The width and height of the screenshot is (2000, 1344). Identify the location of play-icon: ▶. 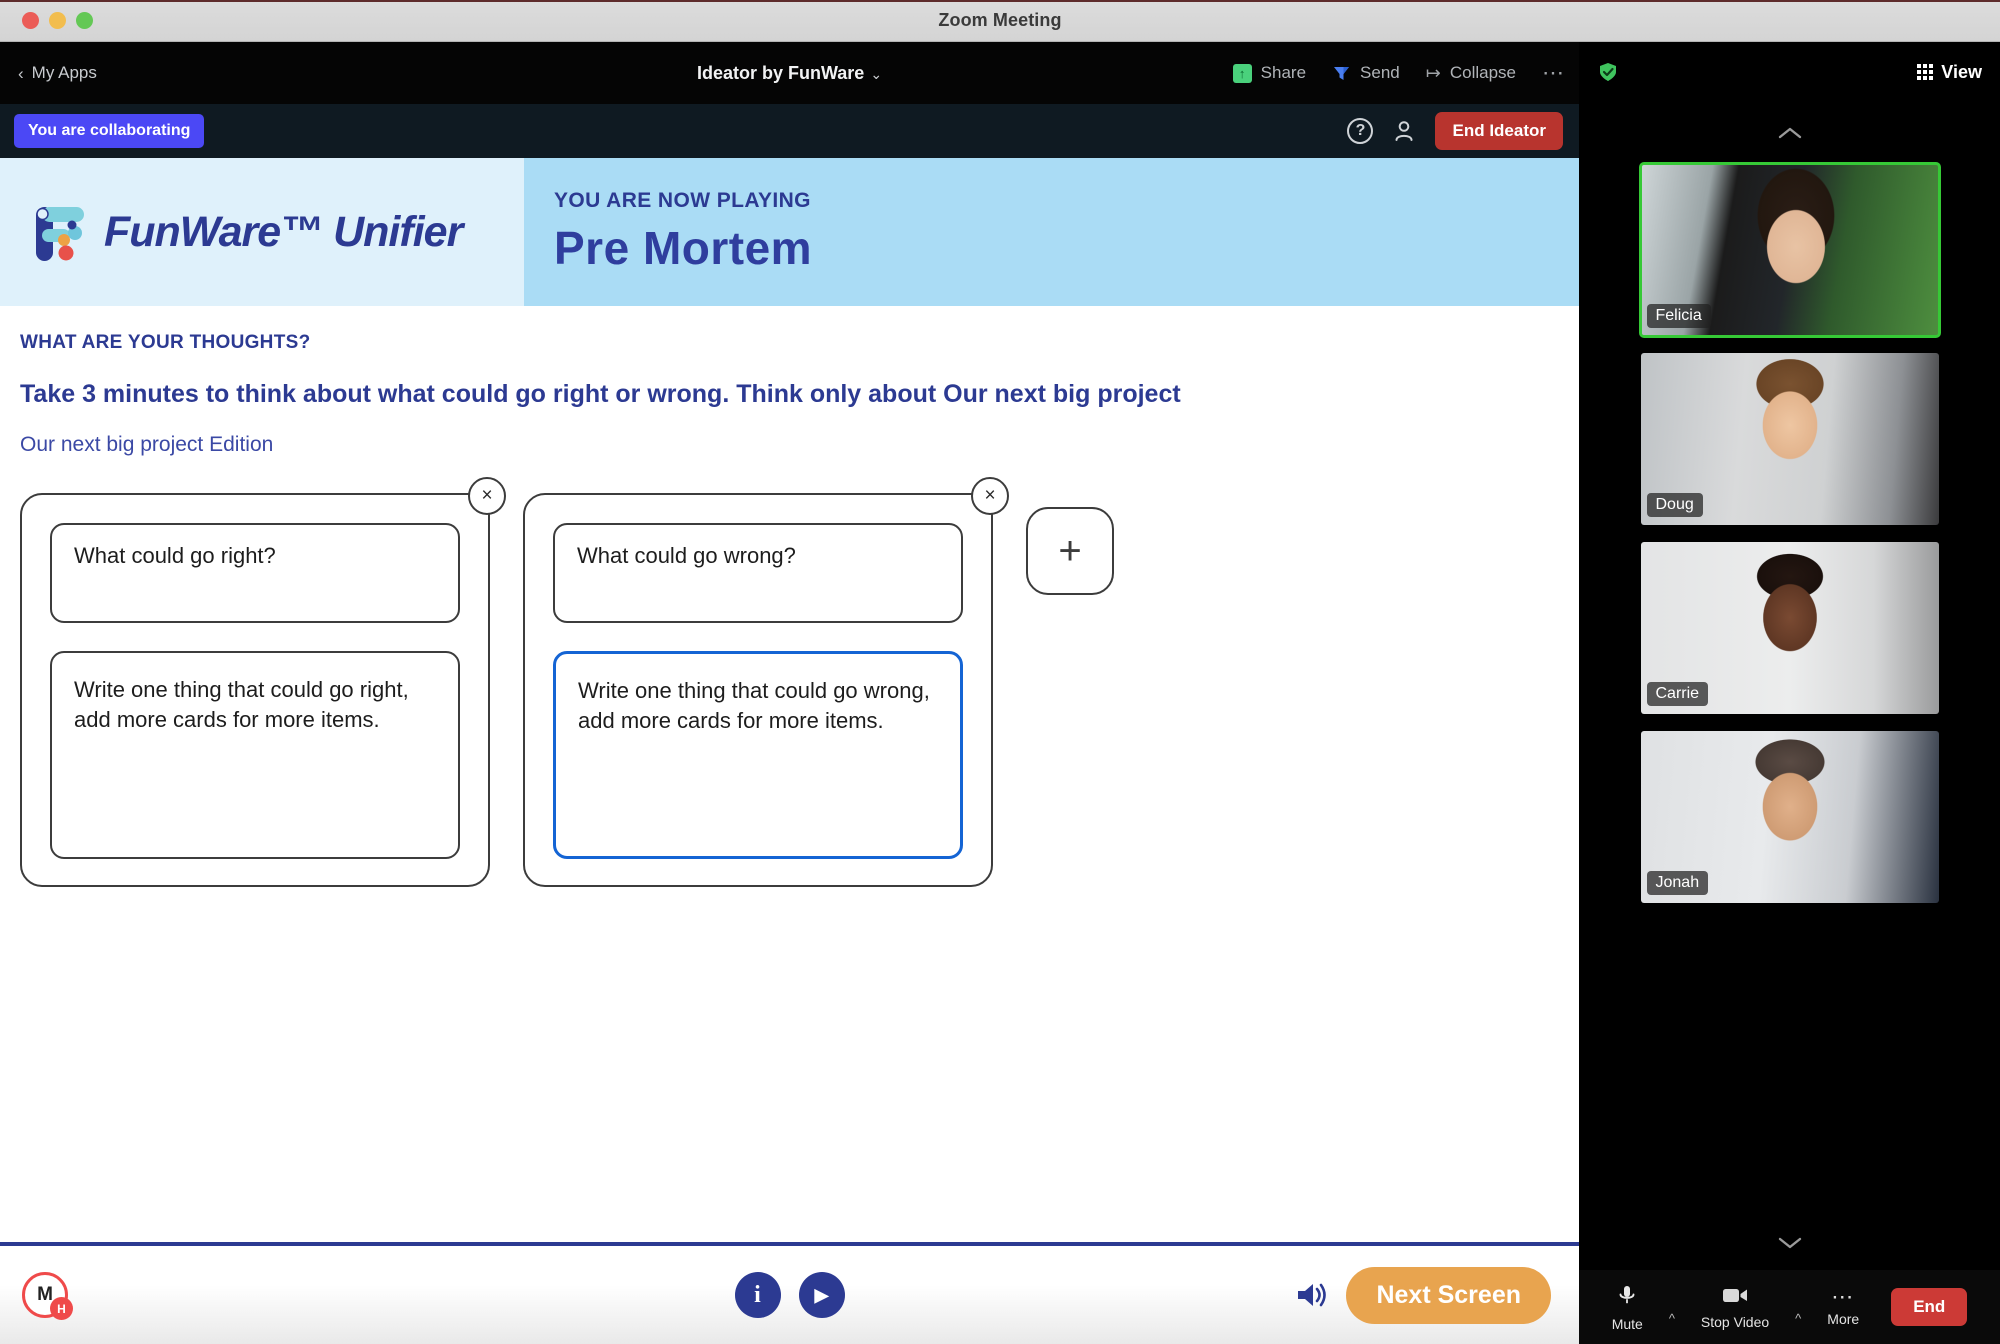
(821, 1295).